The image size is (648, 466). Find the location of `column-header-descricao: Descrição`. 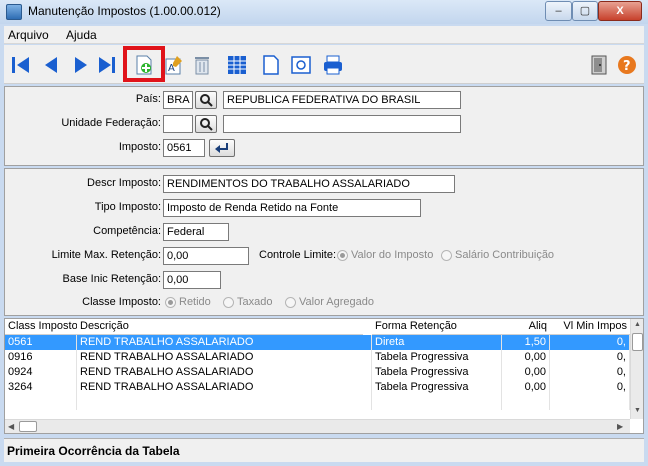

column-header-descricao: Descrição is located at coordinates (220, 327).